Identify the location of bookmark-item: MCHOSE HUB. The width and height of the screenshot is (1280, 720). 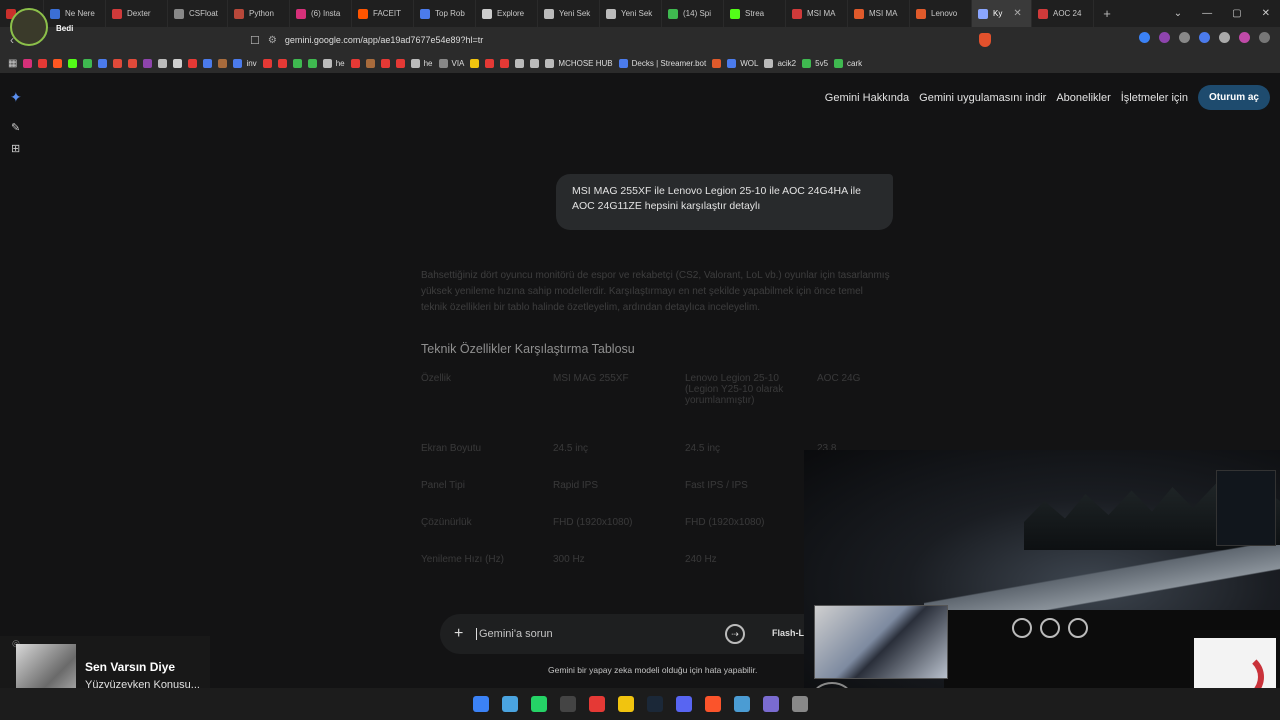
(579, 63).